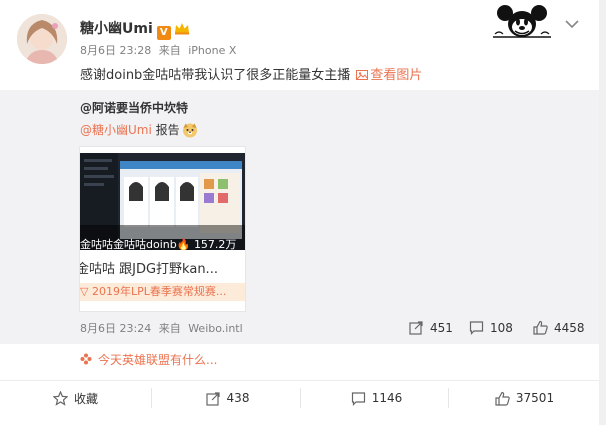 This screenshot has width=606, height=426. Describe the element at coordinates (522, 22) in the screenshot. I see `mickey-decoration-icon` at that location.